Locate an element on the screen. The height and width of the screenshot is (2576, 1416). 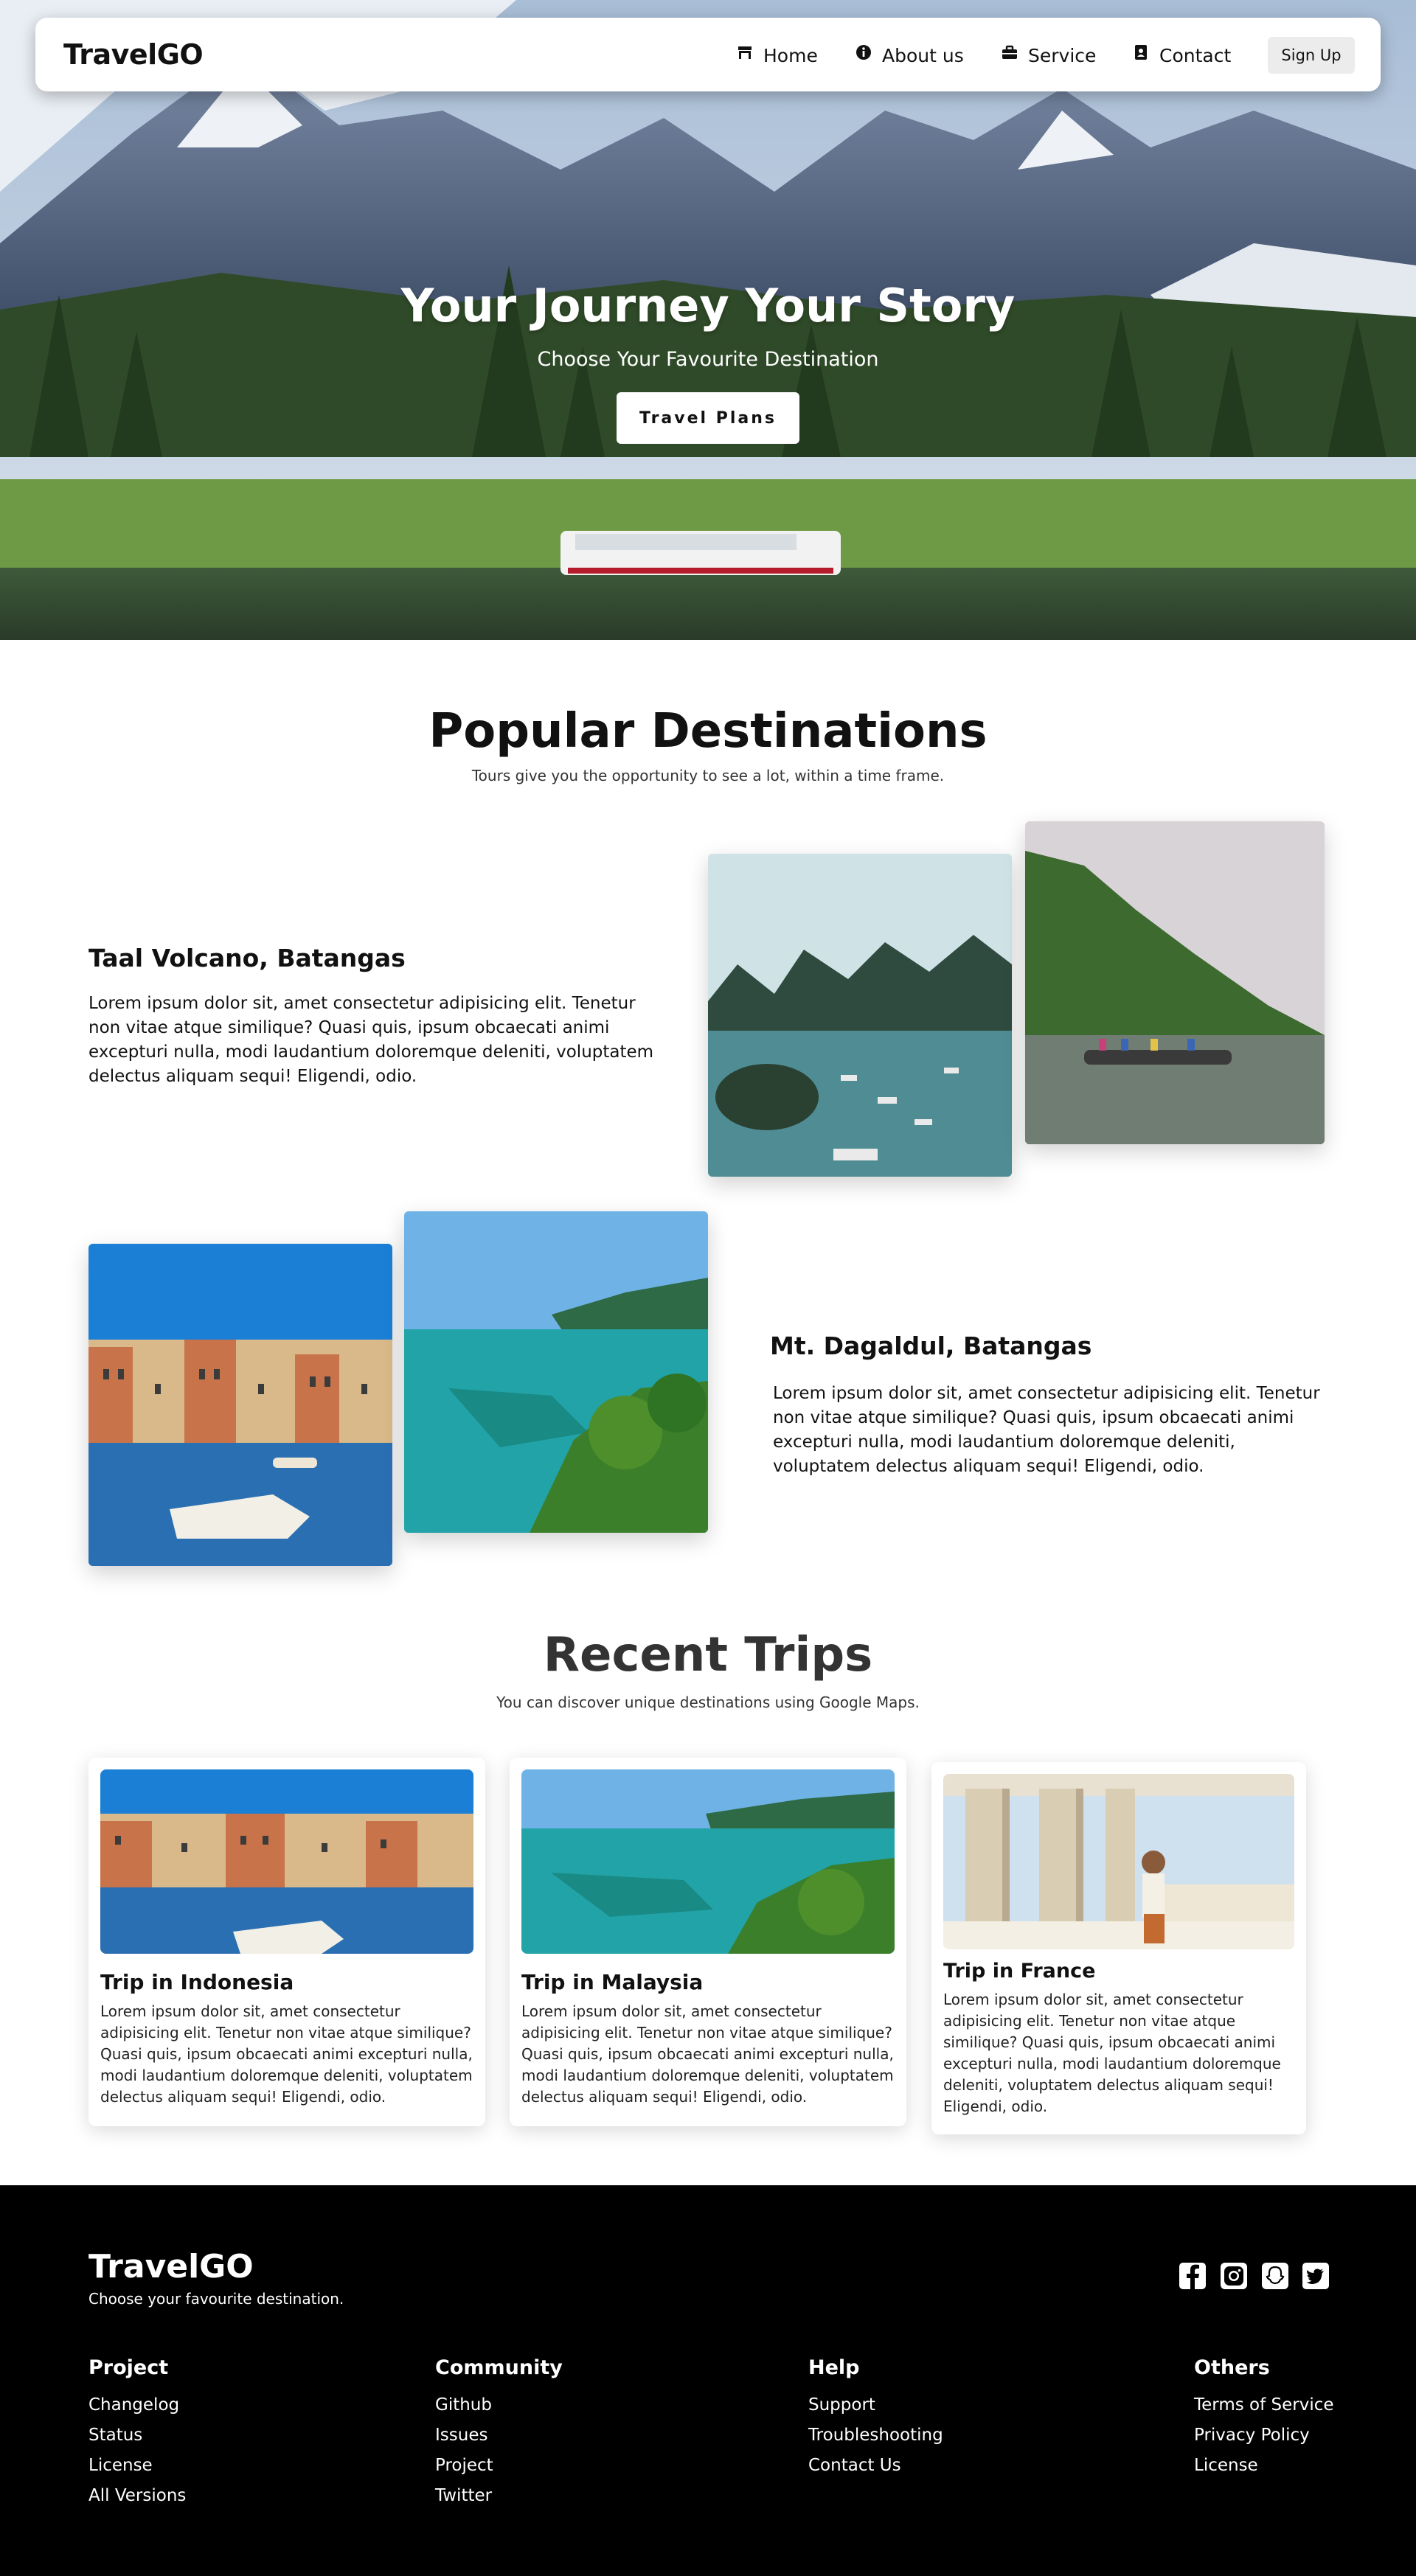
footer-link: Support is located at coordinates (875, 2411).